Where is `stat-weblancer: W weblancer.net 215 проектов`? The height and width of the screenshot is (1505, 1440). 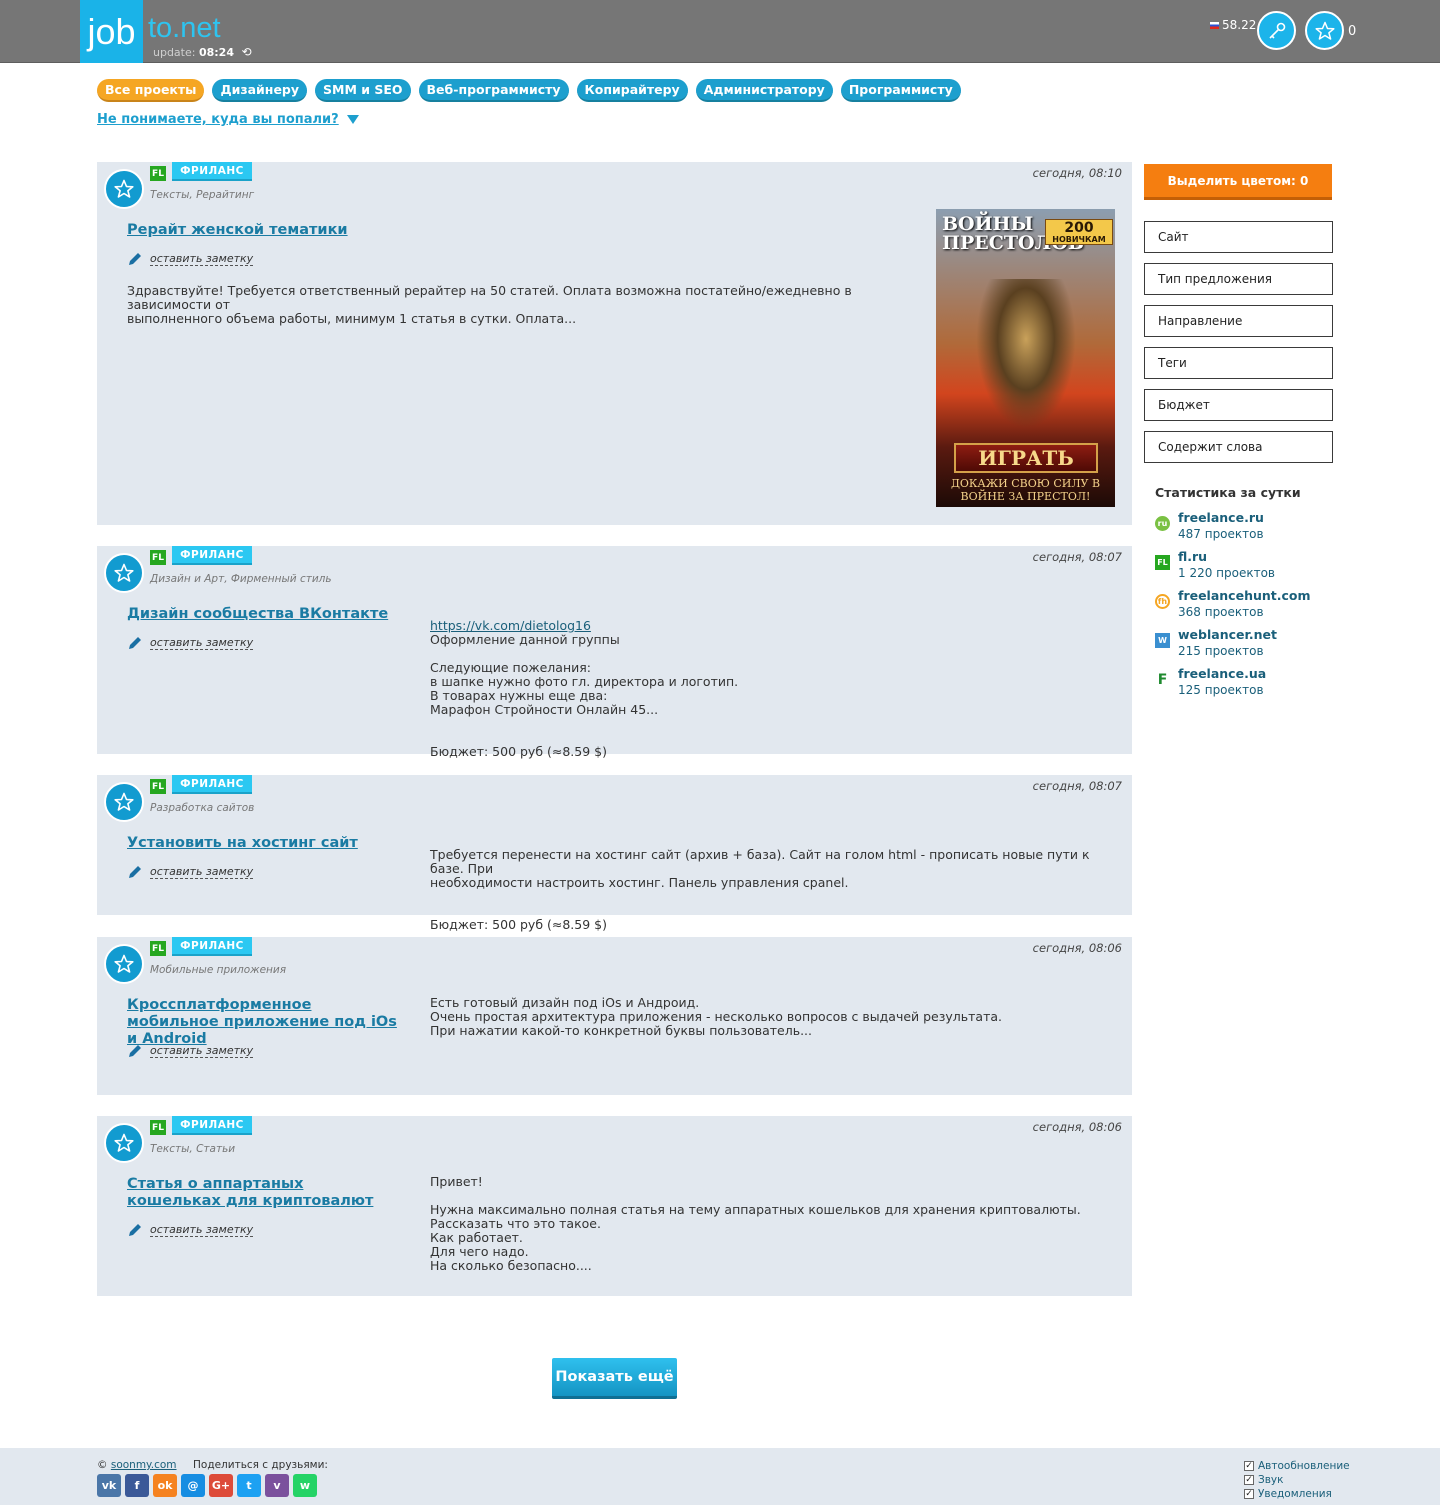 stat-weblancer: W weblancer.net 215 проектов is located at coordinates (1216, 643).